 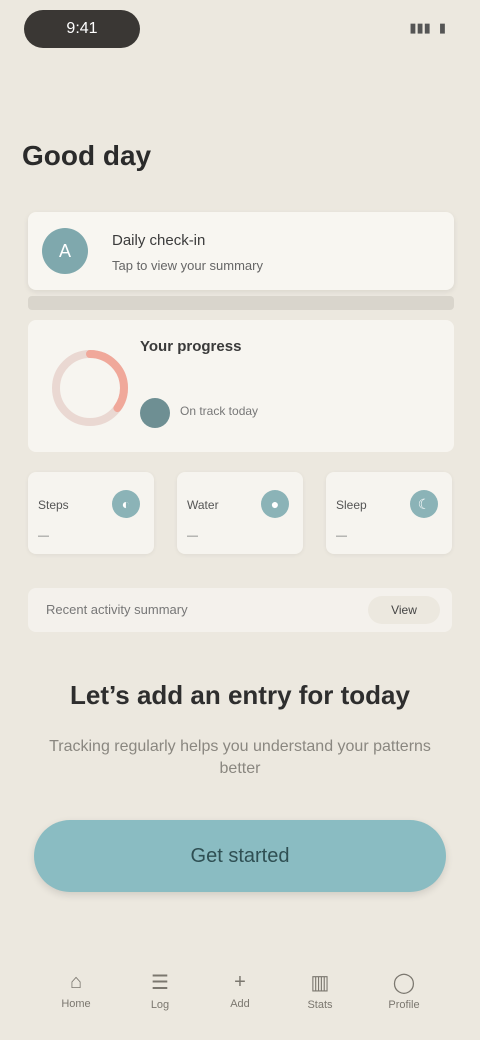 I want to click on nav-item-profile: ◯ Profile, so click(x=404, y=990).